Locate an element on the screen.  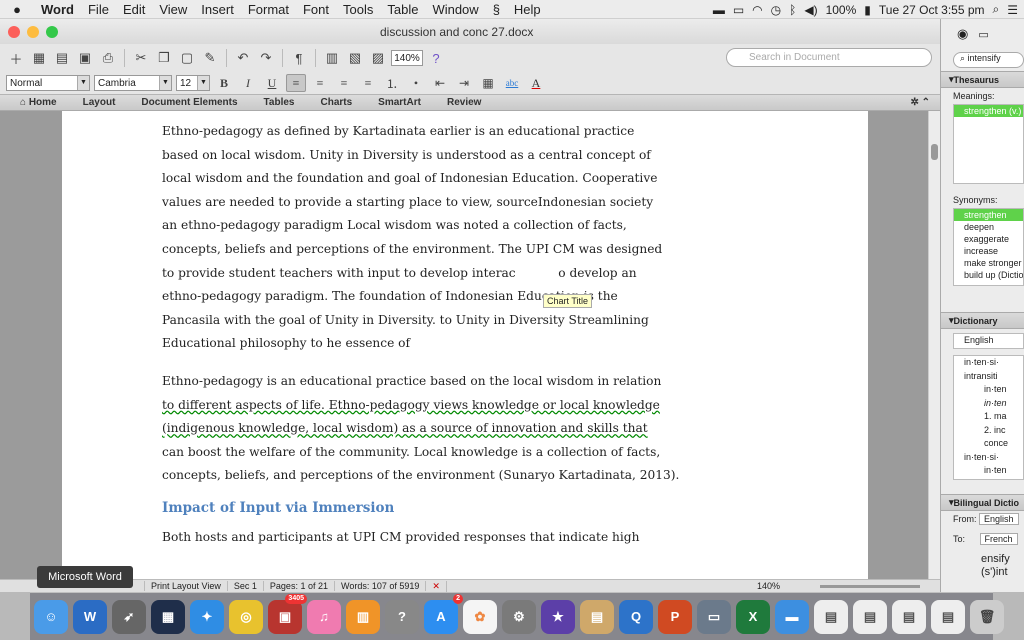
meaning-item: strengthen (v.) is located at coordinates (988, 111).